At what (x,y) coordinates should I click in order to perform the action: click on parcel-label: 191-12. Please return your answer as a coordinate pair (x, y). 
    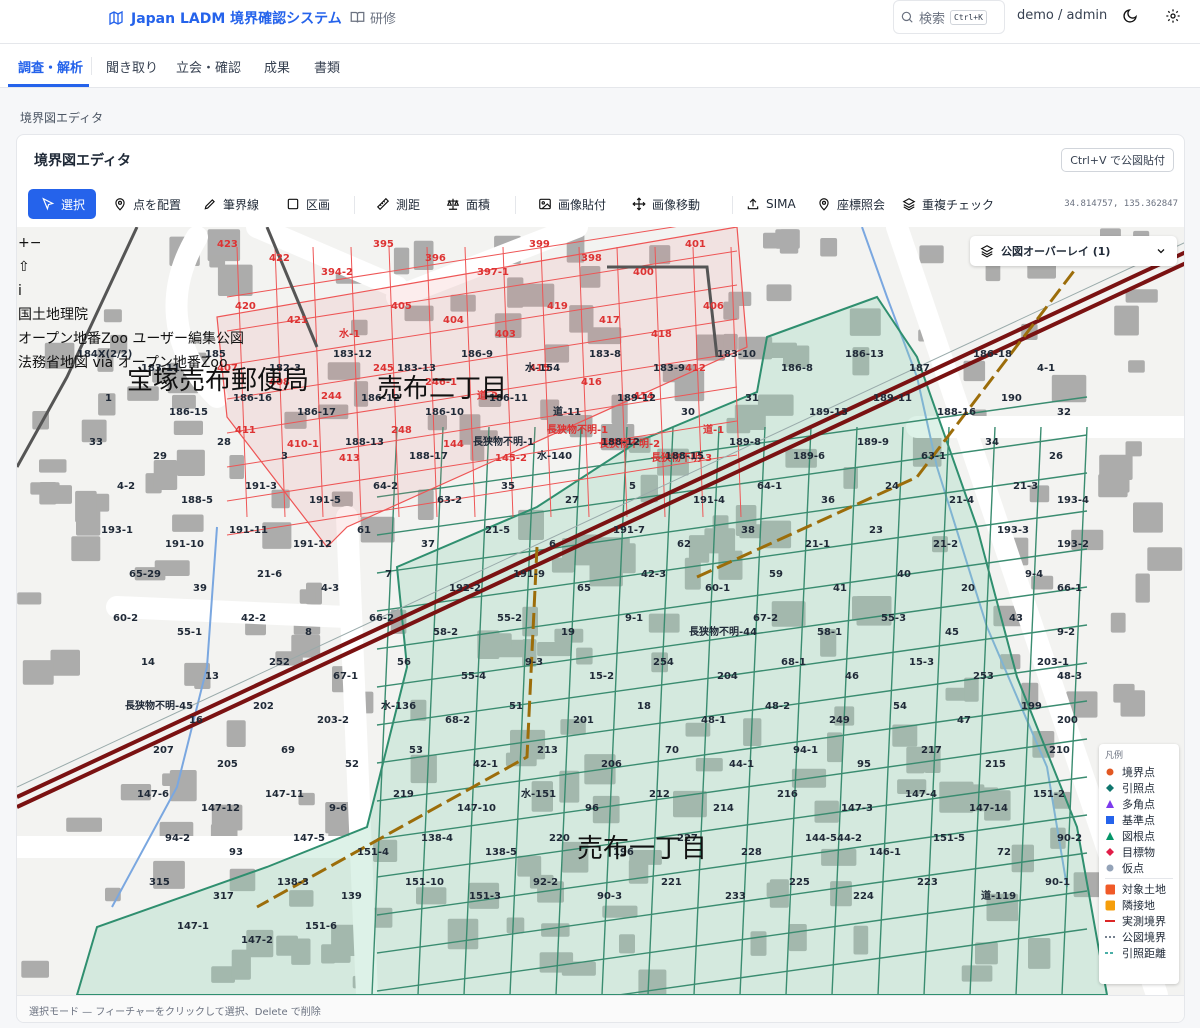
    Looking at the image, I should click on (312, 544).